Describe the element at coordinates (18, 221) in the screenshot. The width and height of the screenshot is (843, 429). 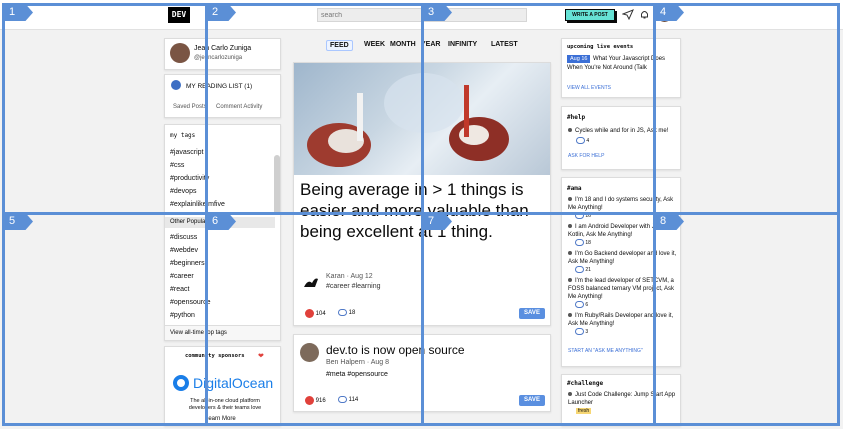
I see `grid-label: 5` at that location.